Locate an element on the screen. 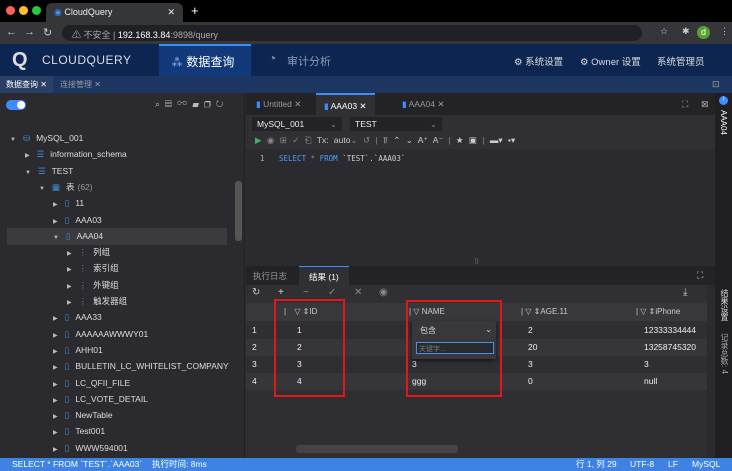 The height and width of the screenshot is (471, 732). star-icon: ☆ is located at coordinates (664, 31).